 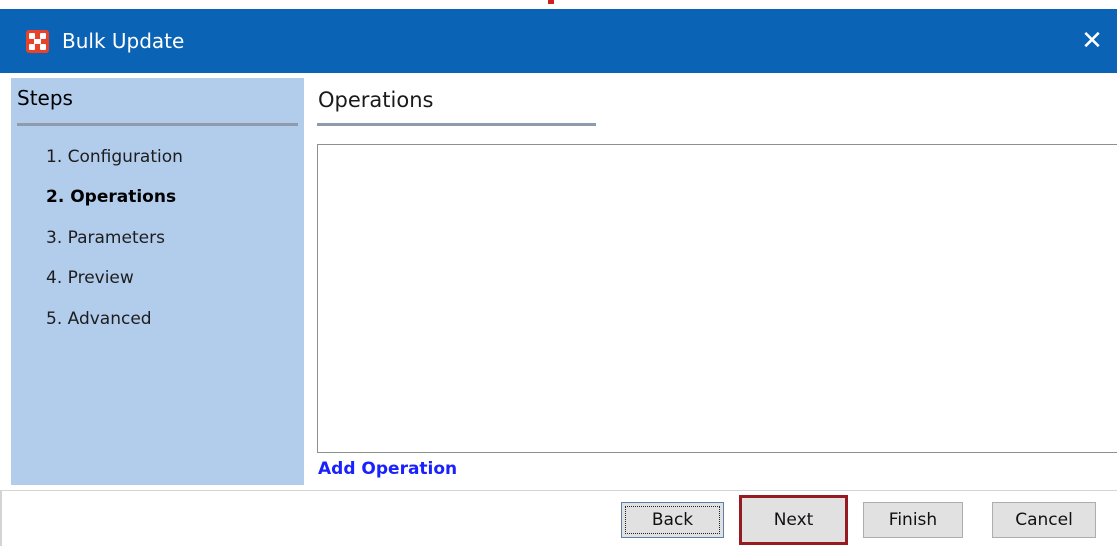 I want to click on back-button: Back, so click(x=672, y=520).